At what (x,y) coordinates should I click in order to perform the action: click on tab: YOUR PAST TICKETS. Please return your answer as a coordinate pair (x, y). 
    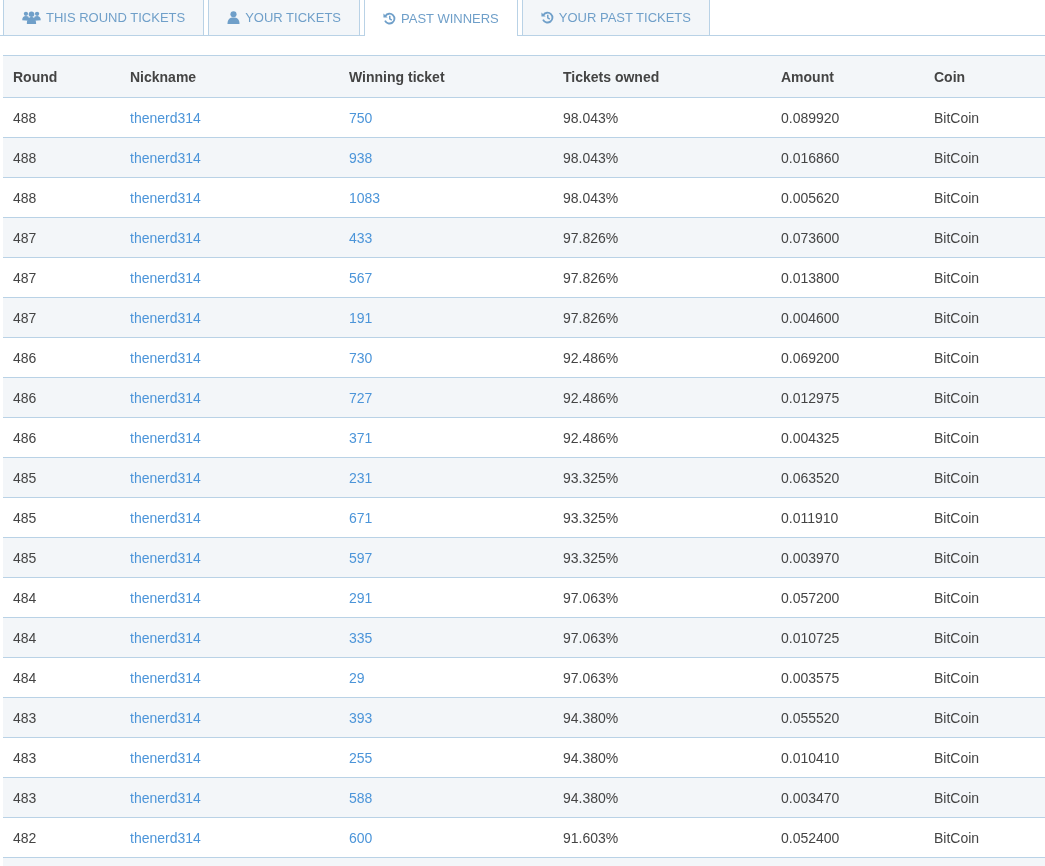
    Looking at the image, I should click on (615, 17).